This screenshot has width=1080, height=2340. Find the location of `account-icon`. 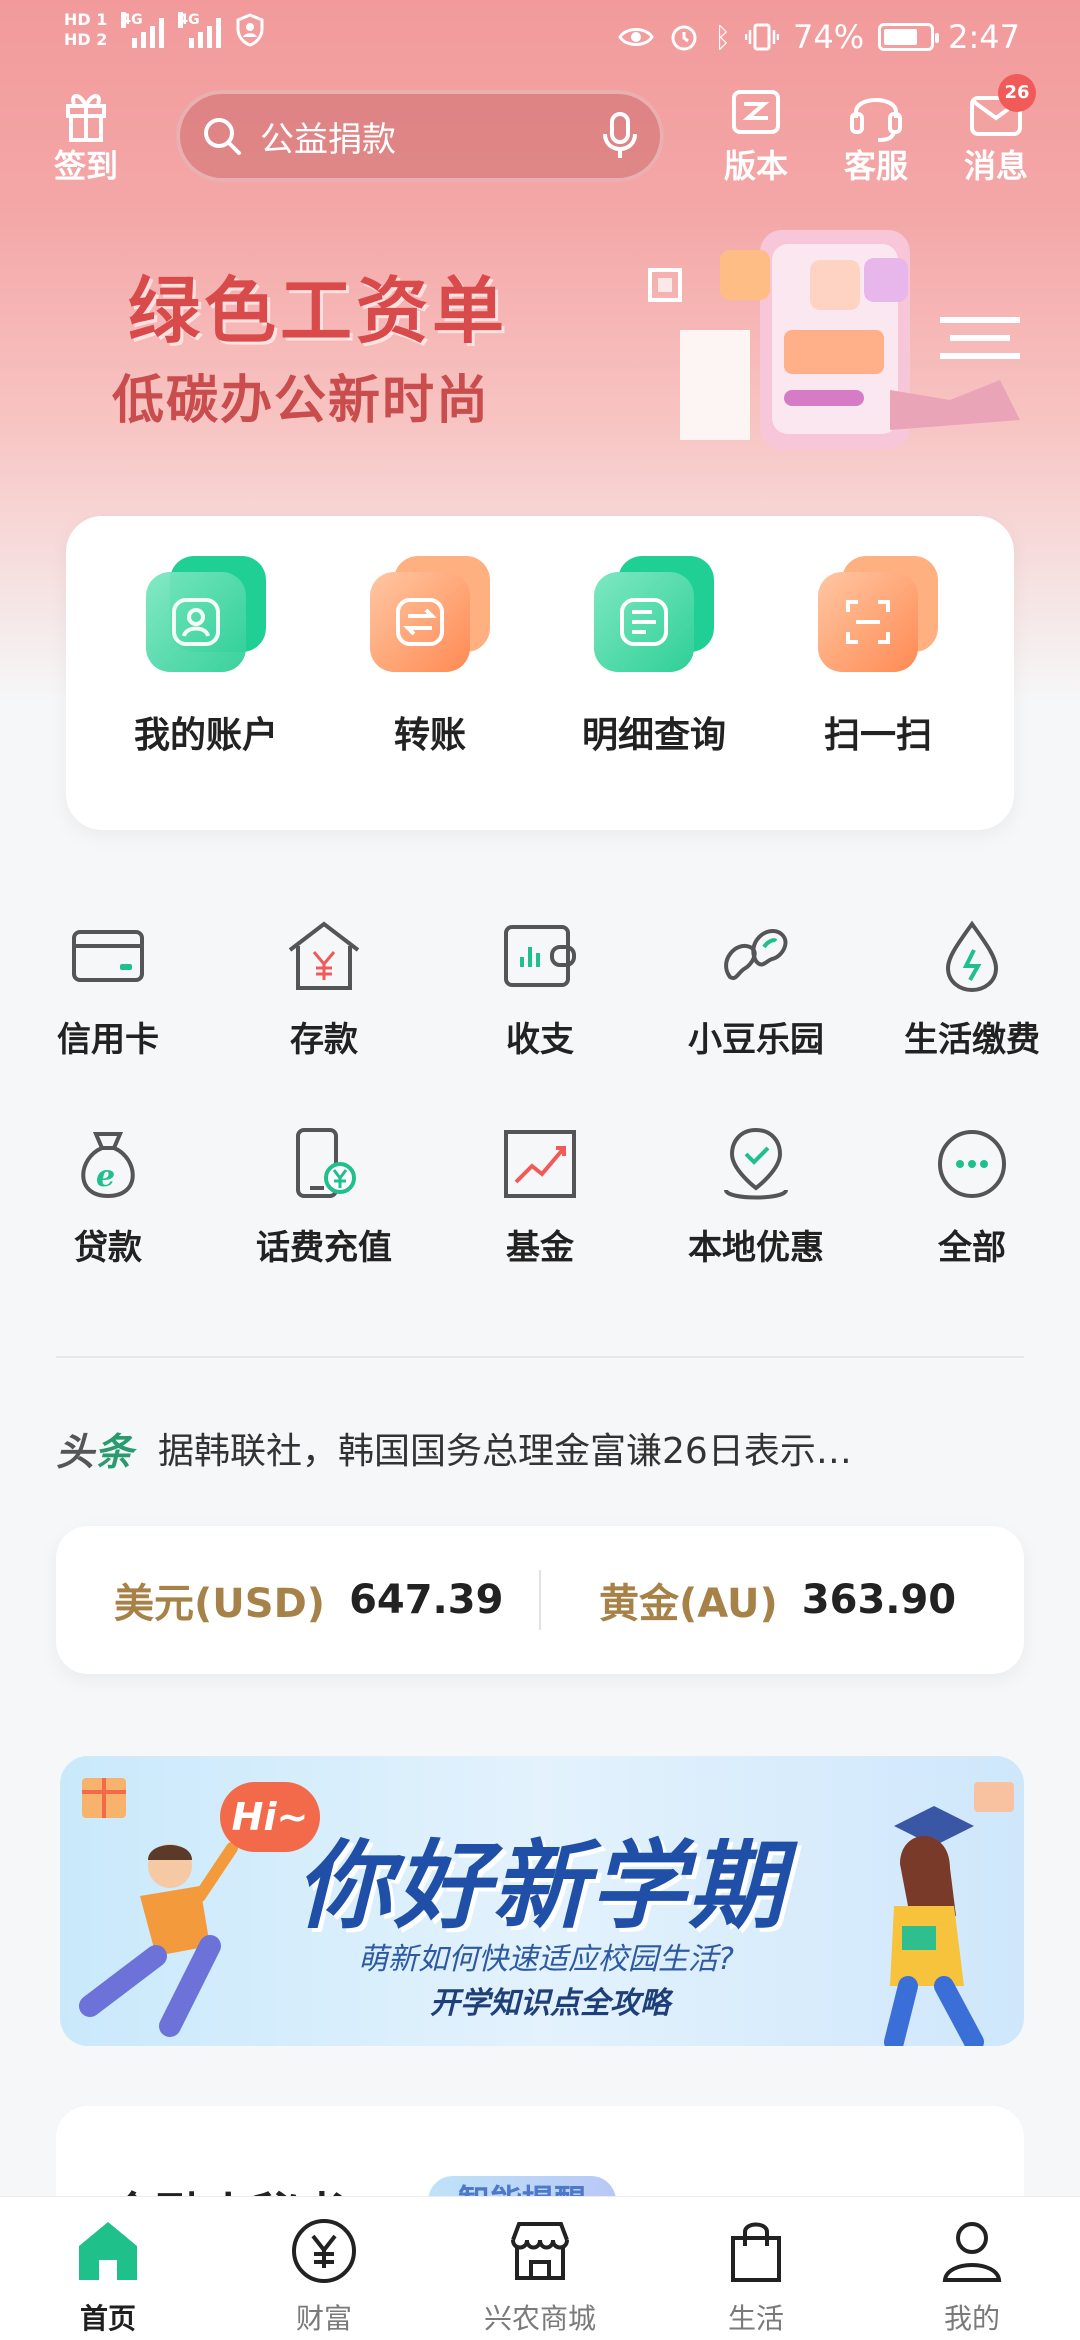

account-icon is located at coordinates (206, 616).